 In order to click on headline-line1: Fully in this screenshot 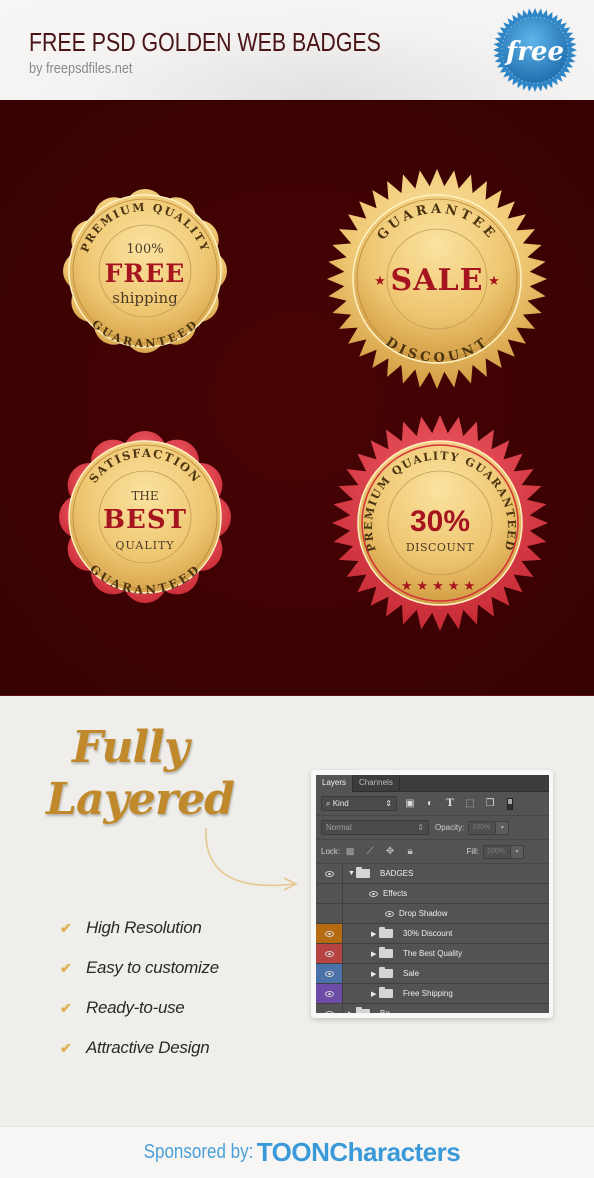, I will do `click(130, 747)`.